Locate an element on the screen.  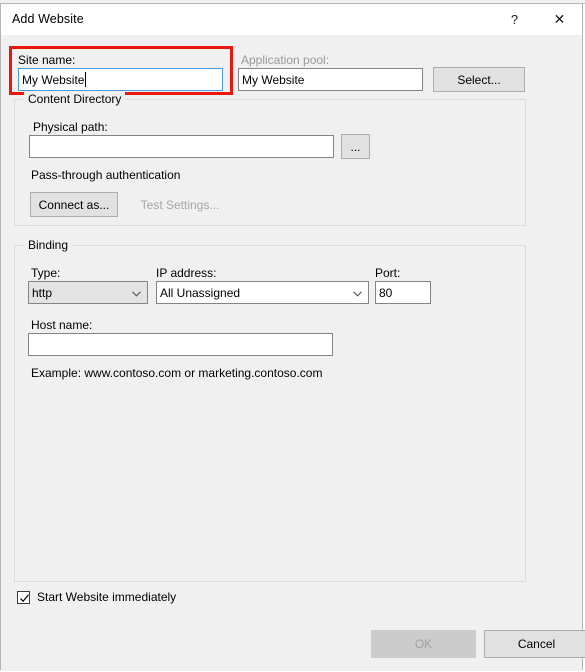
question-mark-icon: ? is located at coordinates (514, 19).